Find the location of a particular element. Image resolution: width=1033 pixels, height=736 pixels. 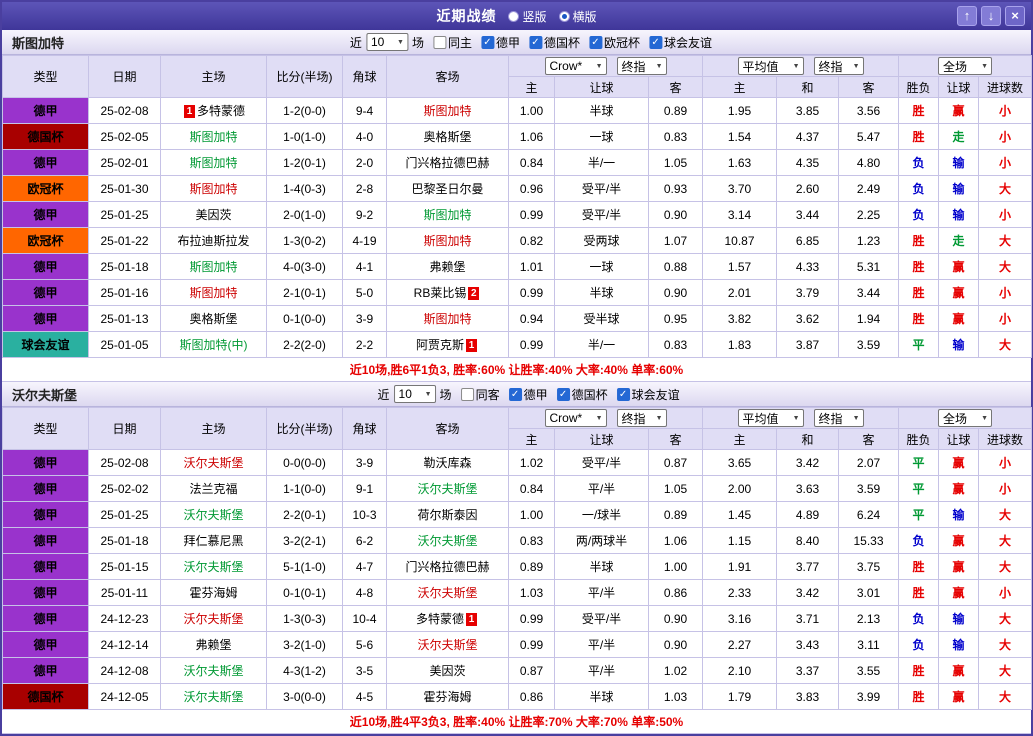

handicap-result-cell: 赢 is located at coordinates (959, 696).